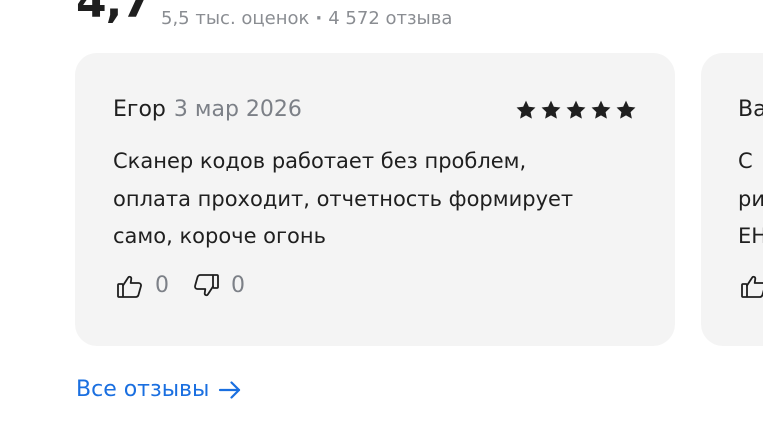 Image resolution: width=763 pixels, height=434 pixels. Describe the element at coordinates (375, 111) in the screenshot. I see `review-header: Егор 3 мар 2026` at that location.